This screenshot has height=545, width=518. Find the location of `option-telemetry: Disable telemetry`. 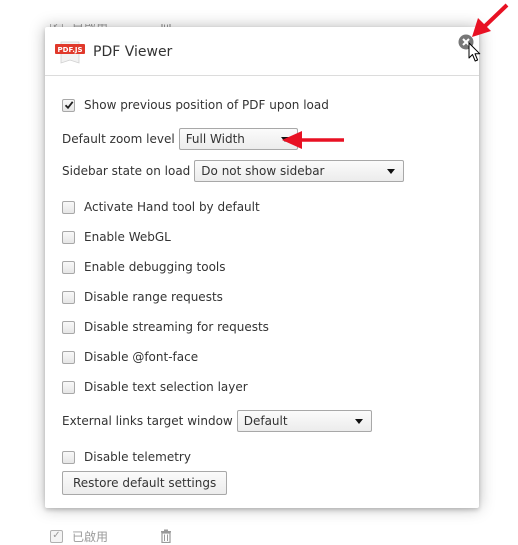

option-telemetry: Disable telemetry is located at coordinates (126, 457).